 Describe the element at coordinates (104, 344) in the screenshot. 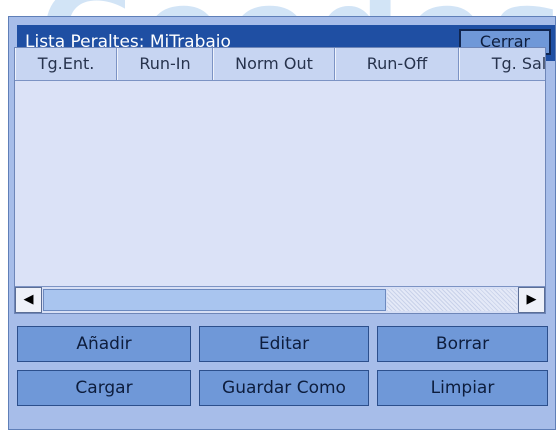

I see `add-button: Añadir` at that location.